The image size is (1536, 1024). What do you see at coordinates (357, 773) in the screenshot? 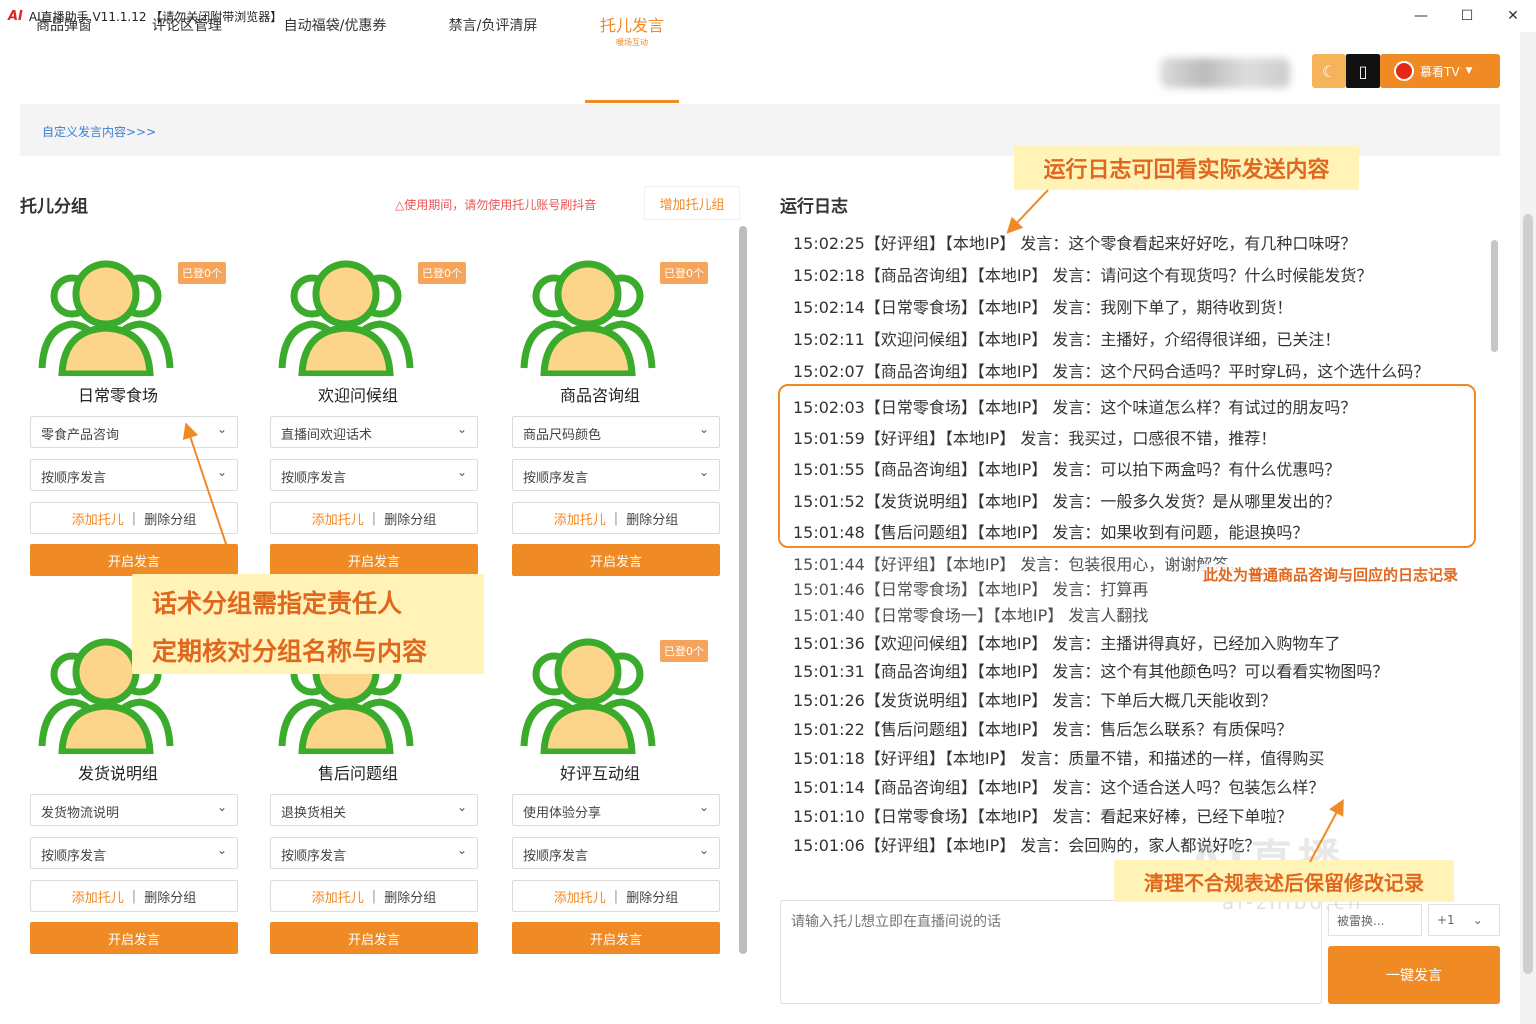
I see `group-name: 售后问题组` at bounding box center [357, 773].